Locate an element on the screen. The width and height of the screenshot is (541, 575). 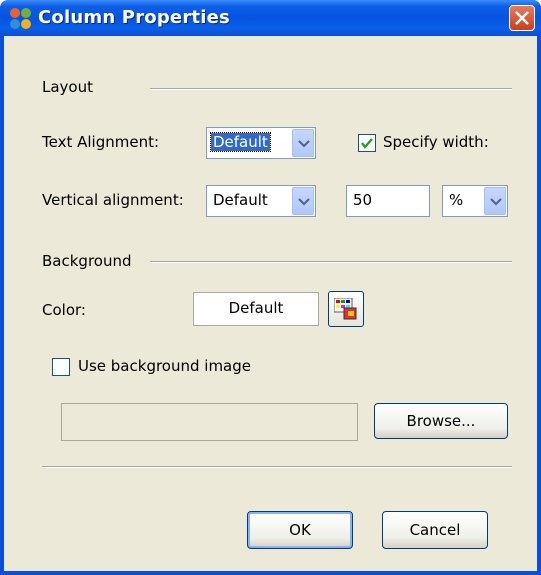
vertical-alignment-value: Default is located at coordinates (240, 200).